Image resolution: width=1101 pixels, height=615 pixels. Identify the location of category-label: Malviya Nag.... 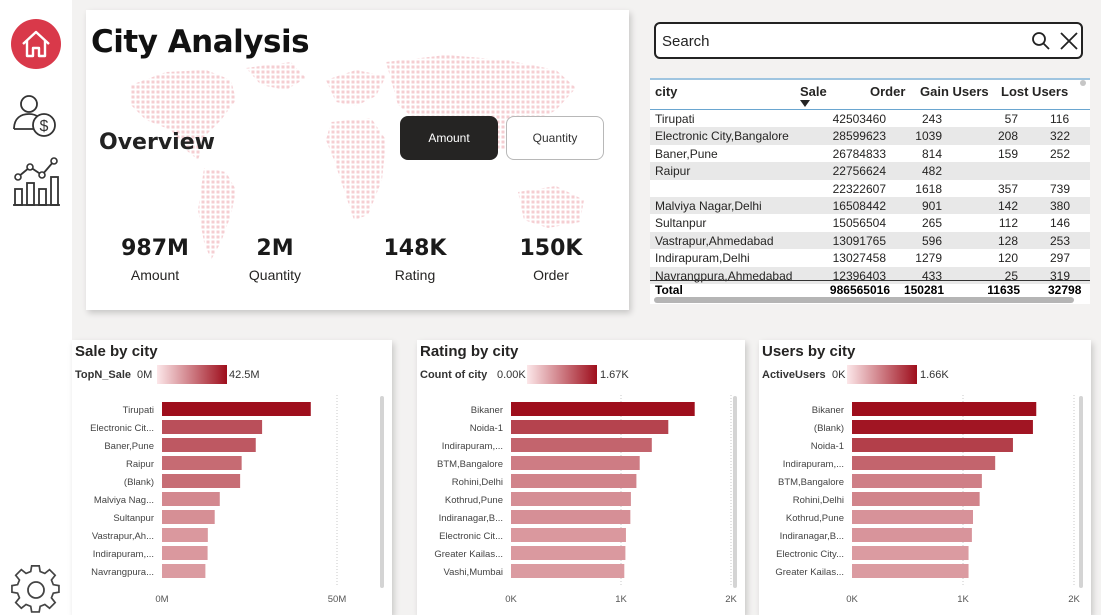
(124, 500).